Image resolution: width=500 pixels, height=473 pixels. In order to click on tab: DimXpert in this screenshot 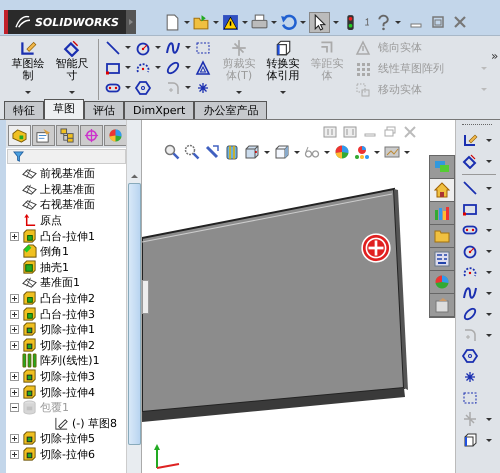, I will do `click(159, 110)`.